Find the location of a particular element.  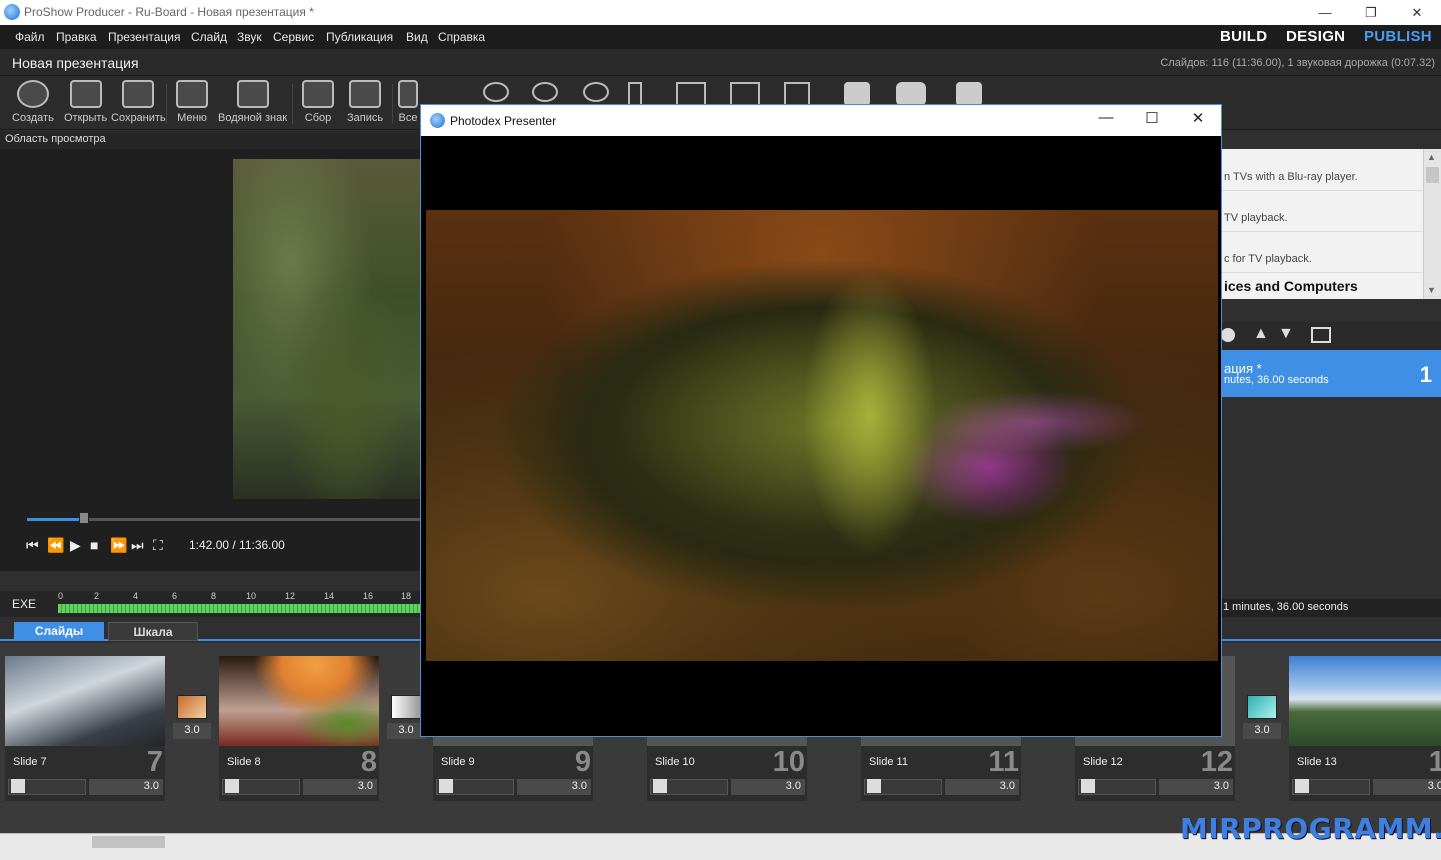

fast-forward-icon: ⏩ is located at coordinates (118, 545).